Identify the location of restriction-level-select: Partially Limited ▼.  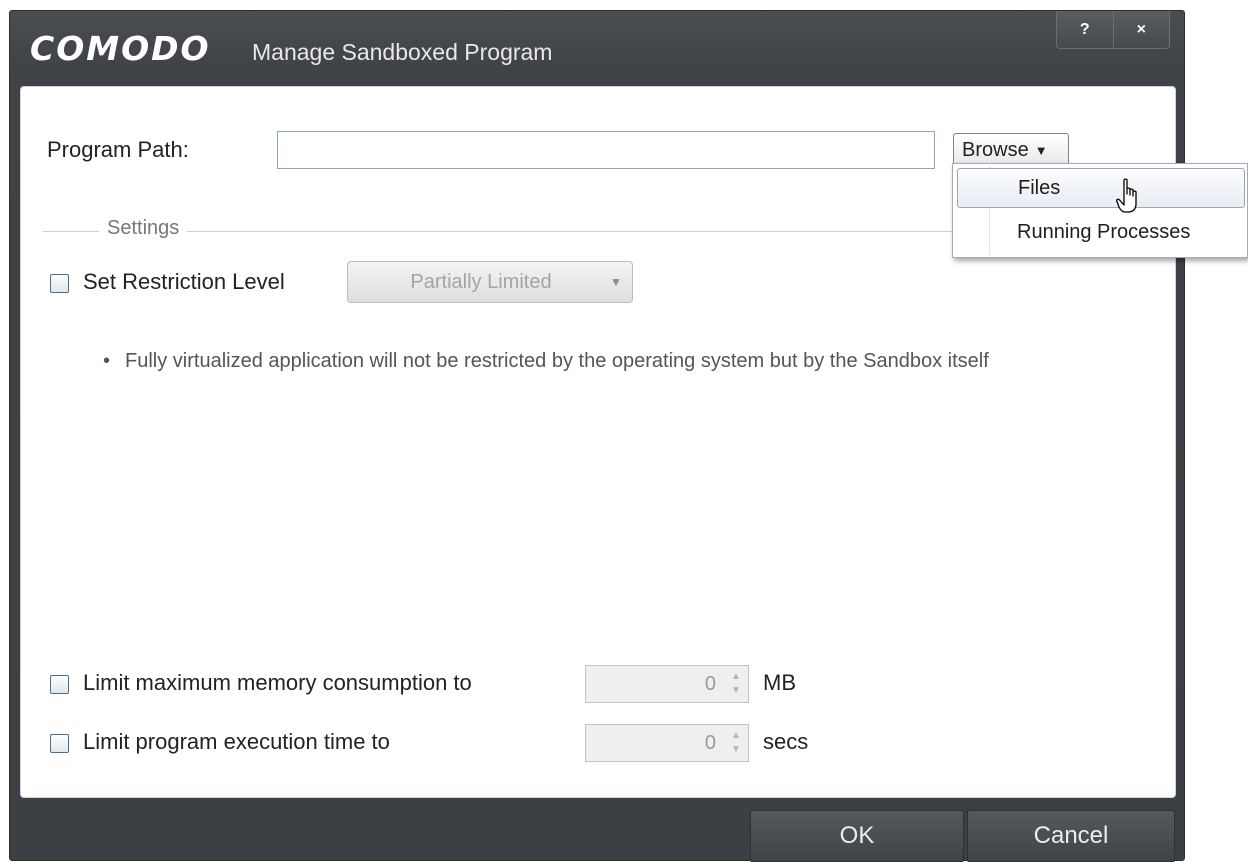
(490, 282).